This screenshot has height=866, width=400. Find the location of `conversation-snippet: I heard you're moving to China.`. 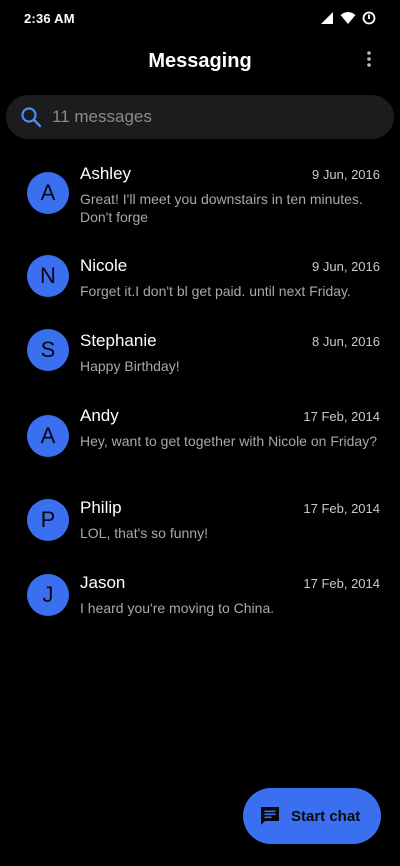

conversation-snippet: I heard you're moving to China. is located at coordinates (177, 608).